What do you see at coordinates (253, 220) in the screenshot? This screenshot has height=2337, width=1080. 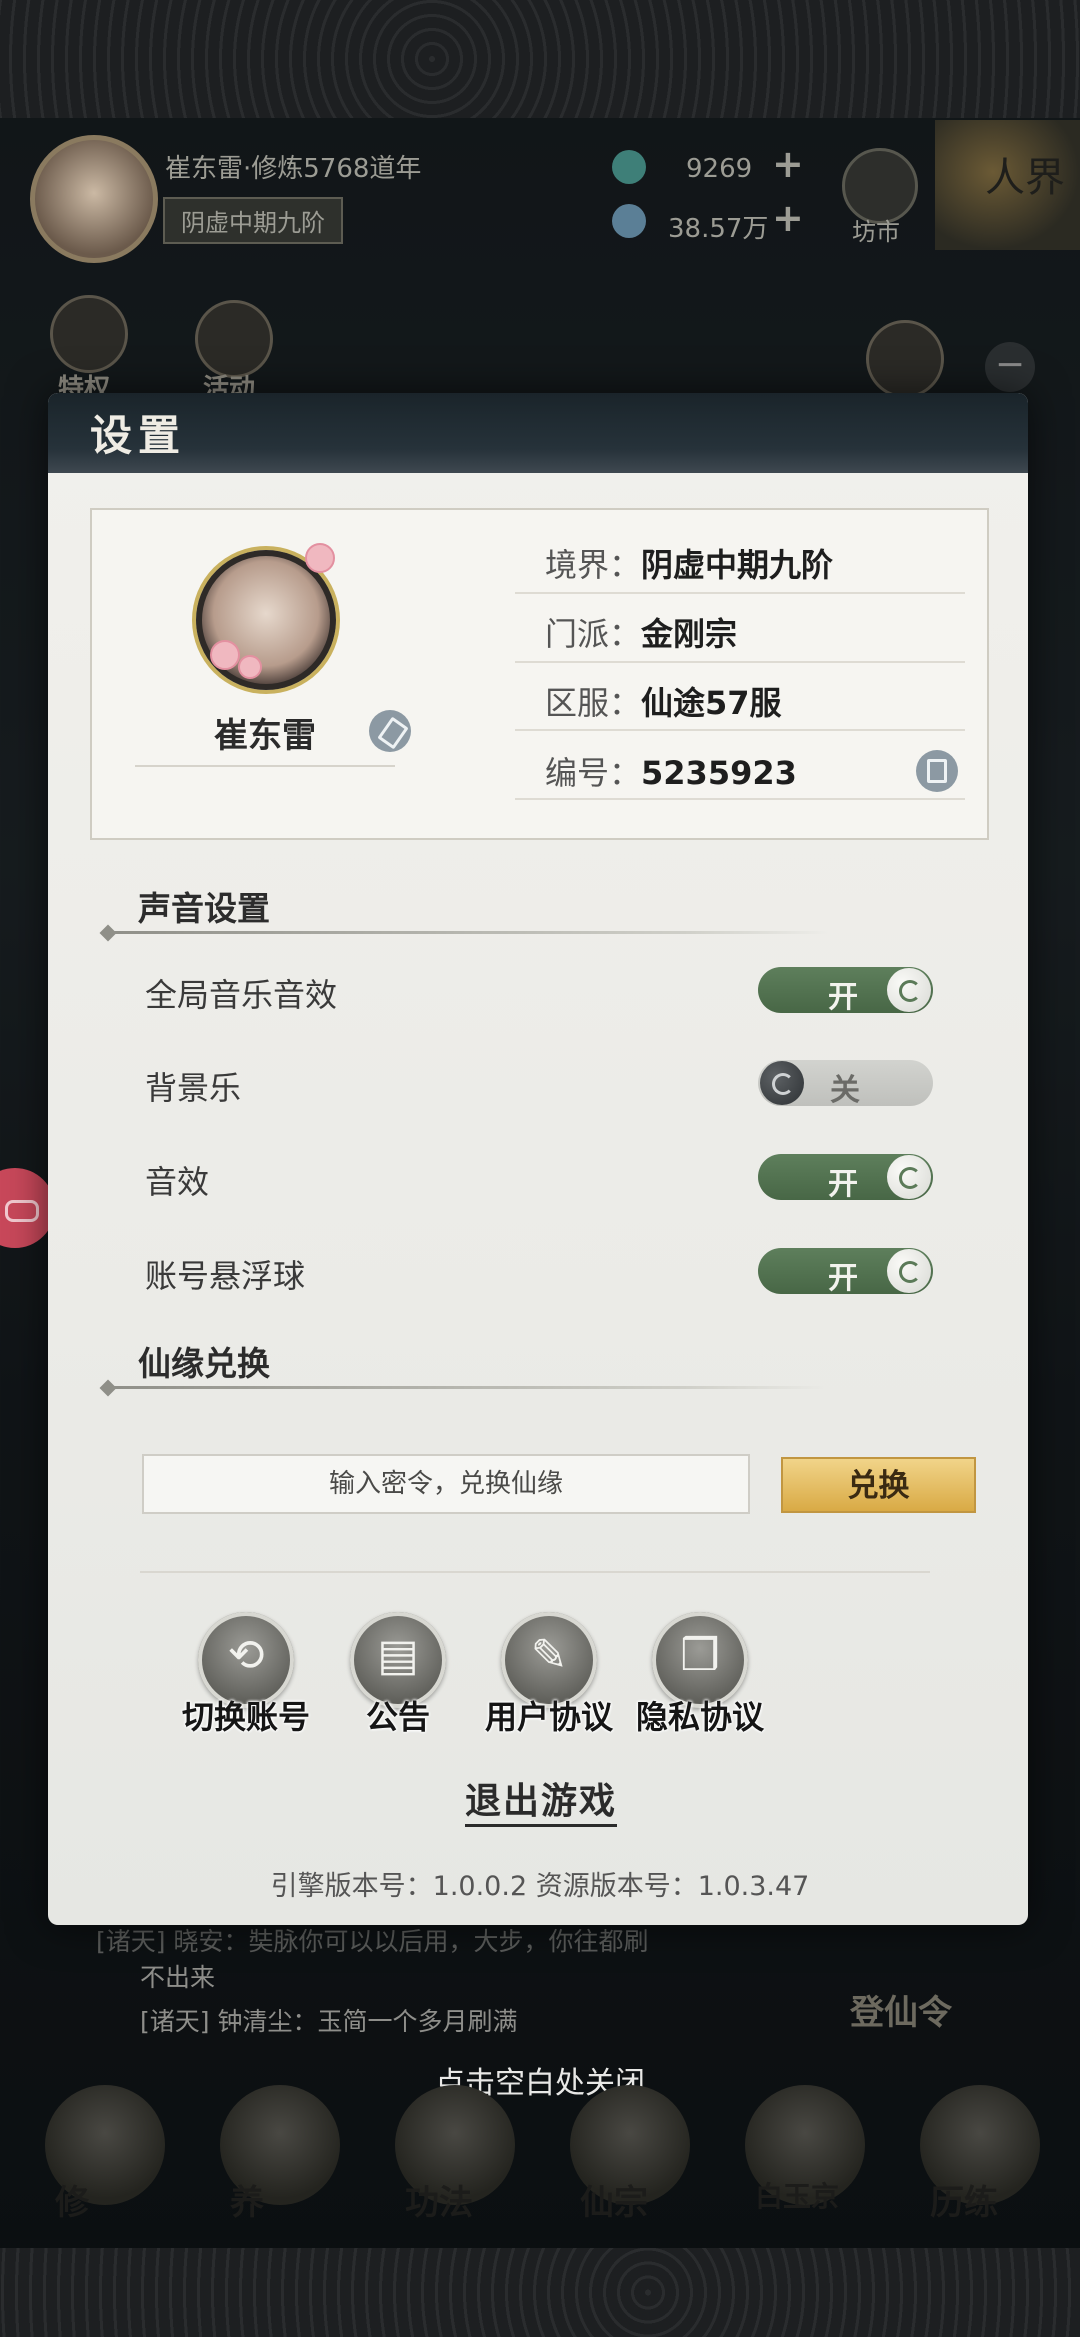 I see `player-realm-badge: 阴虚中期九阶` at bounding box center [253, 220].